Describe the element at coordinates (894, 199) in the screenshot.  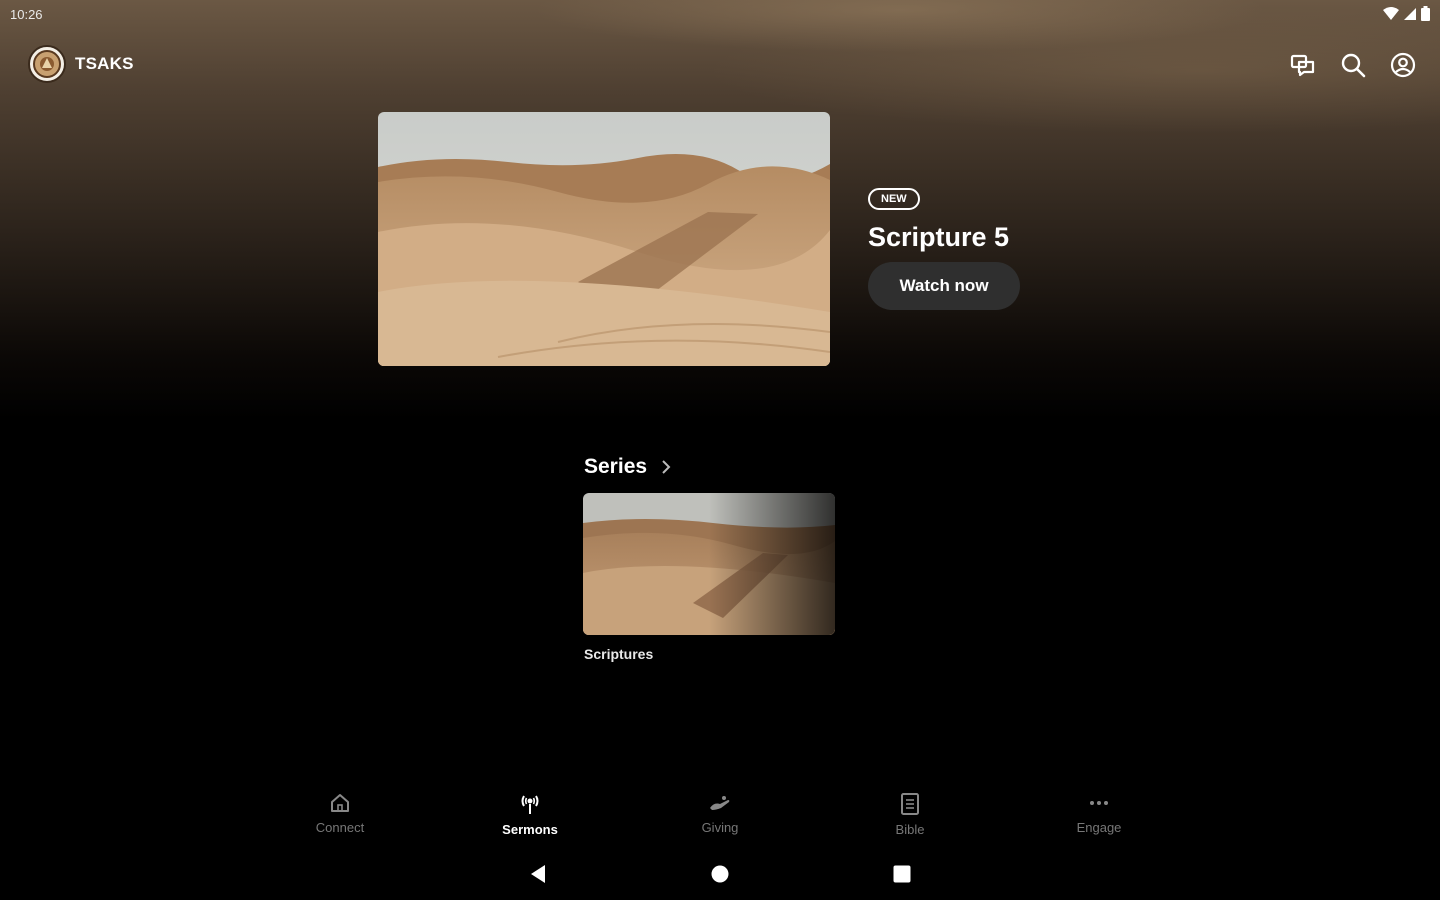
I see `new-badge: NEW` at that location.